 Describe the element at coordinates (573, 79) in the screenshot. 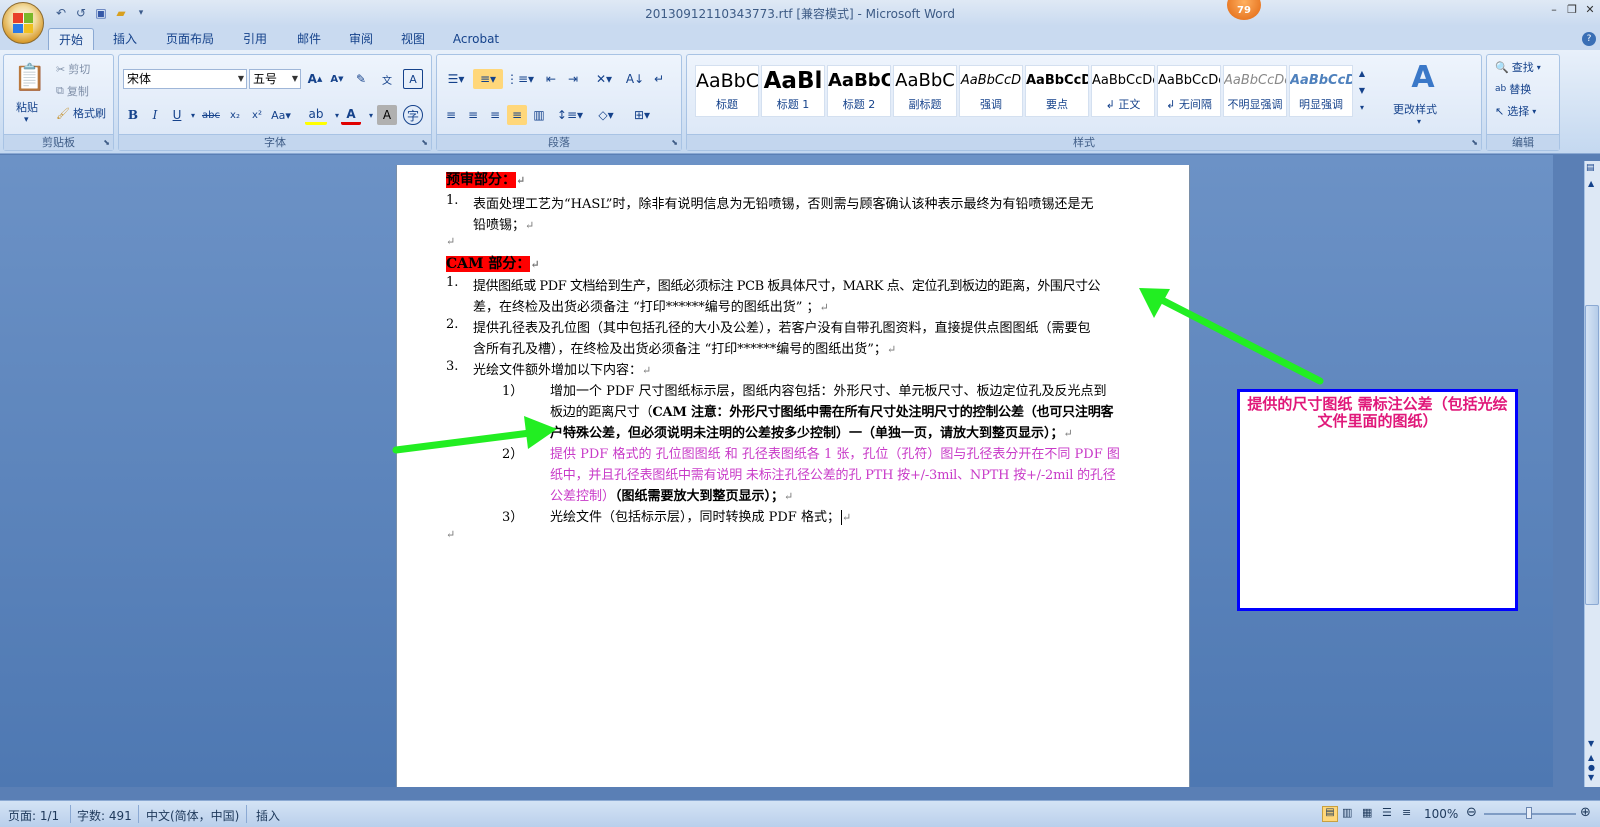

I see `increase-indent-icon: ⇥` at that location.